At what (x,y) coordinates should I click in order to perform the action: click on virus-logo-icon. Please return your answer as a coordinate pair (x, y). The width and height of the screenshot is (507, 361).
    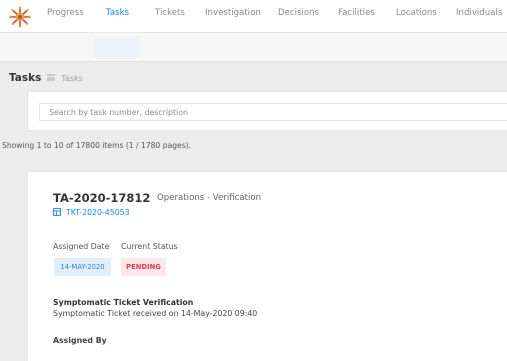
    Looking at the image, I should click on (20, 17).